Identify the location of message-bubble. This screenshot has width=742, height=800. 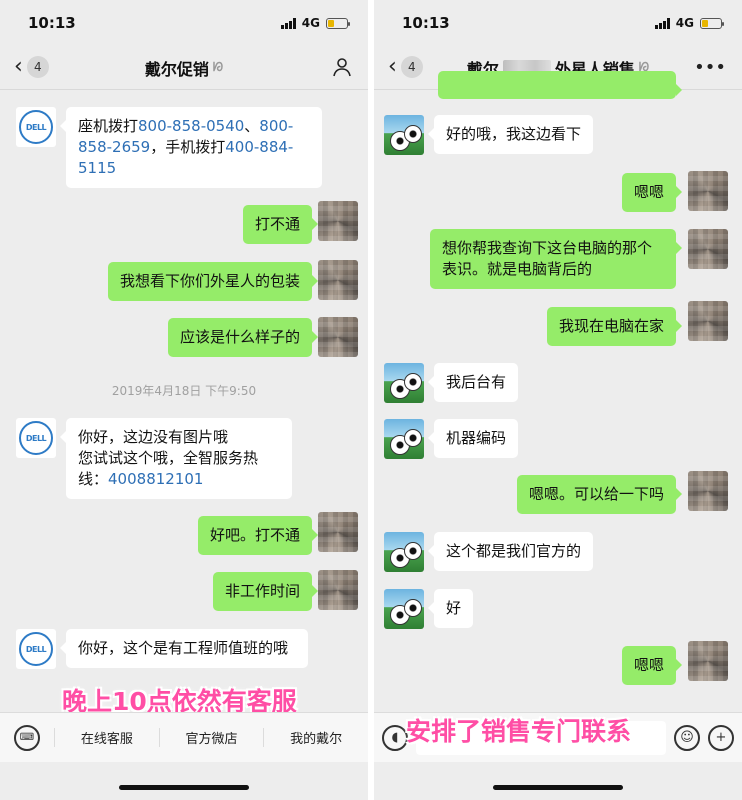
(560, 85).